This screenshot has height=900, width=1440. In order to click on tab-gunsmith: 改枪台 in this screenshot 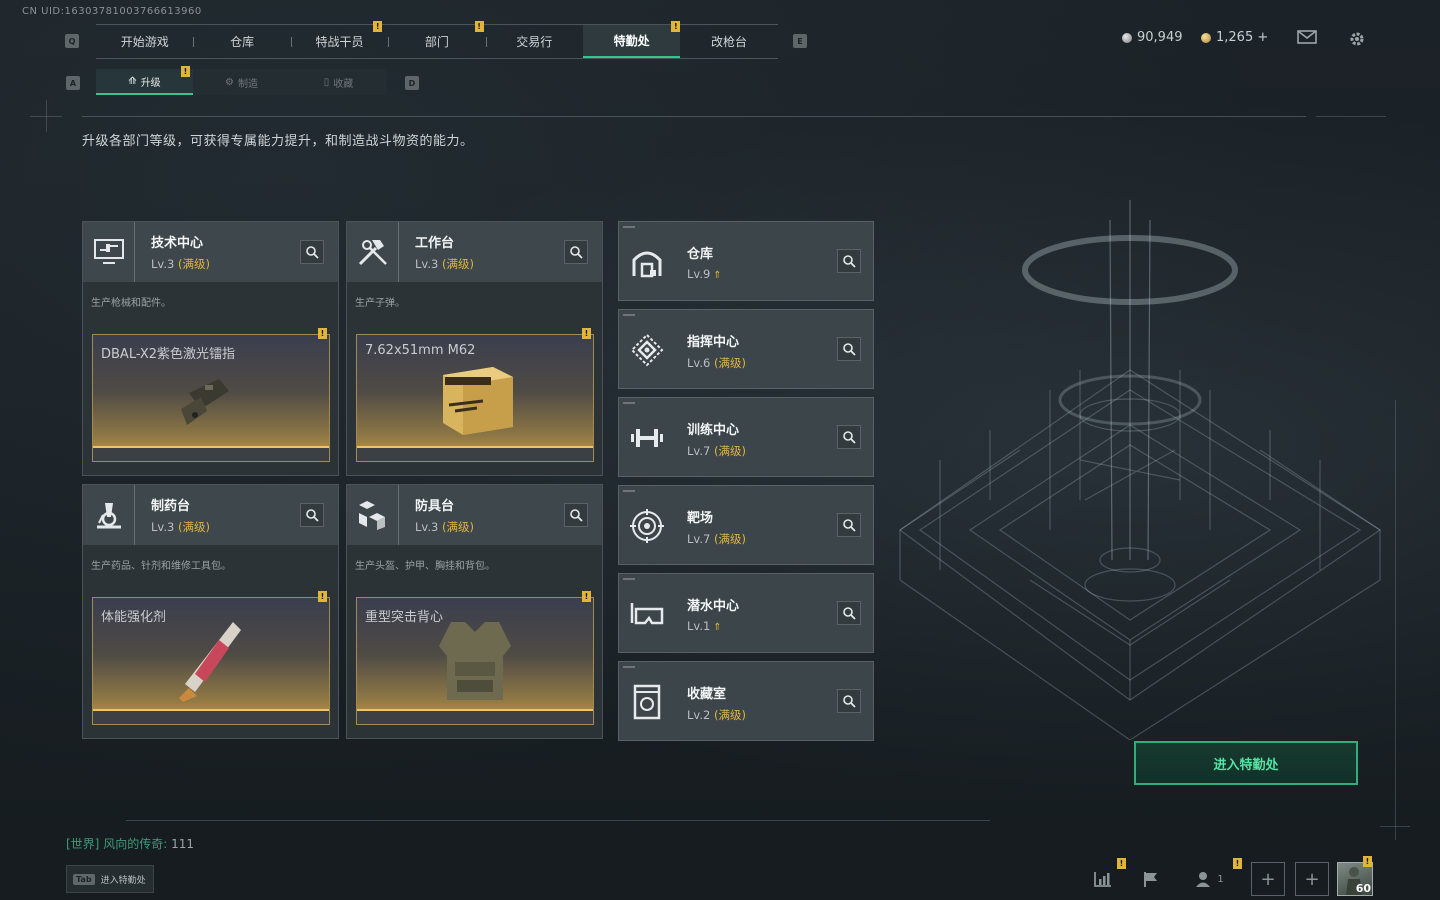, I will do `click(728, 41)`.